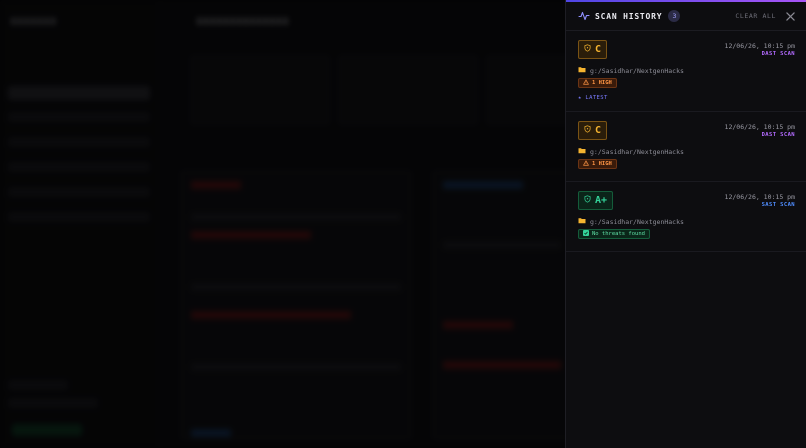  What do you see at coordinates (584, 16) in the screenshot?
I see `activity-icon` at bounding box center [584, 16].